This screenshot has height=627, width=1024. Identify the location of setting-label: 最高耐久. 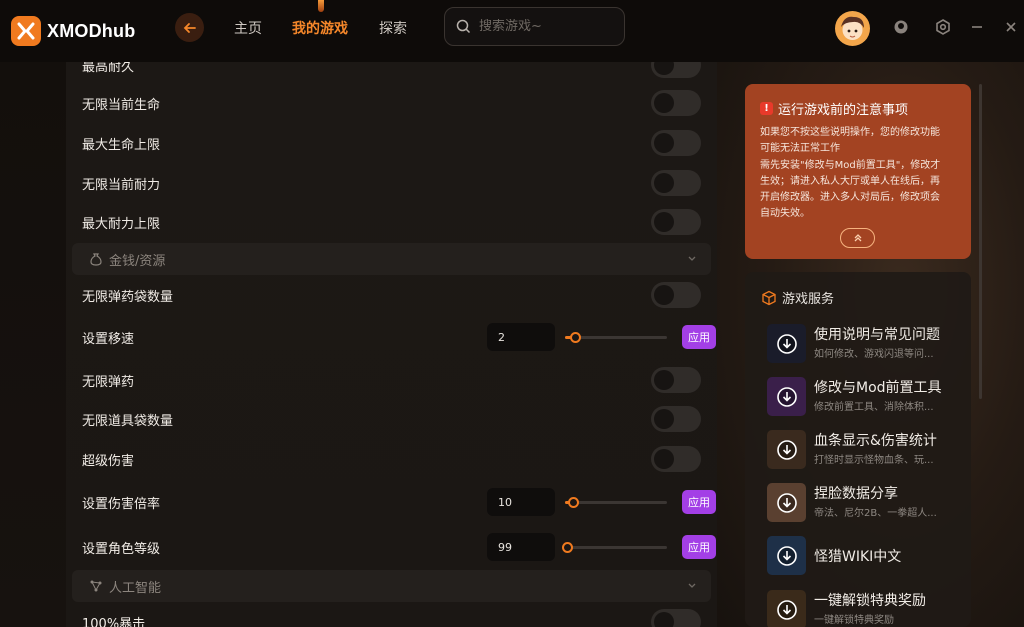
(108, 68).